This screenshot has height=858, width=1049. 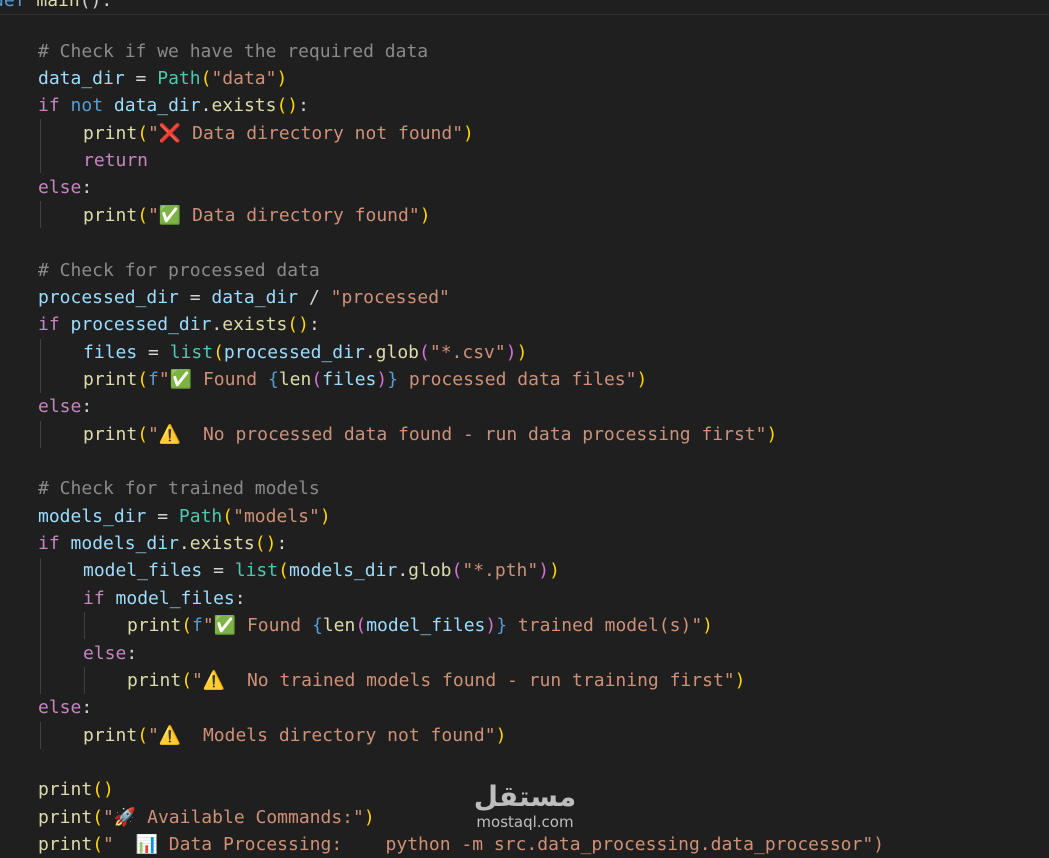 I want to click on mostaql-watermark: مستقل mostaql.com, so click(x=525, y=812).